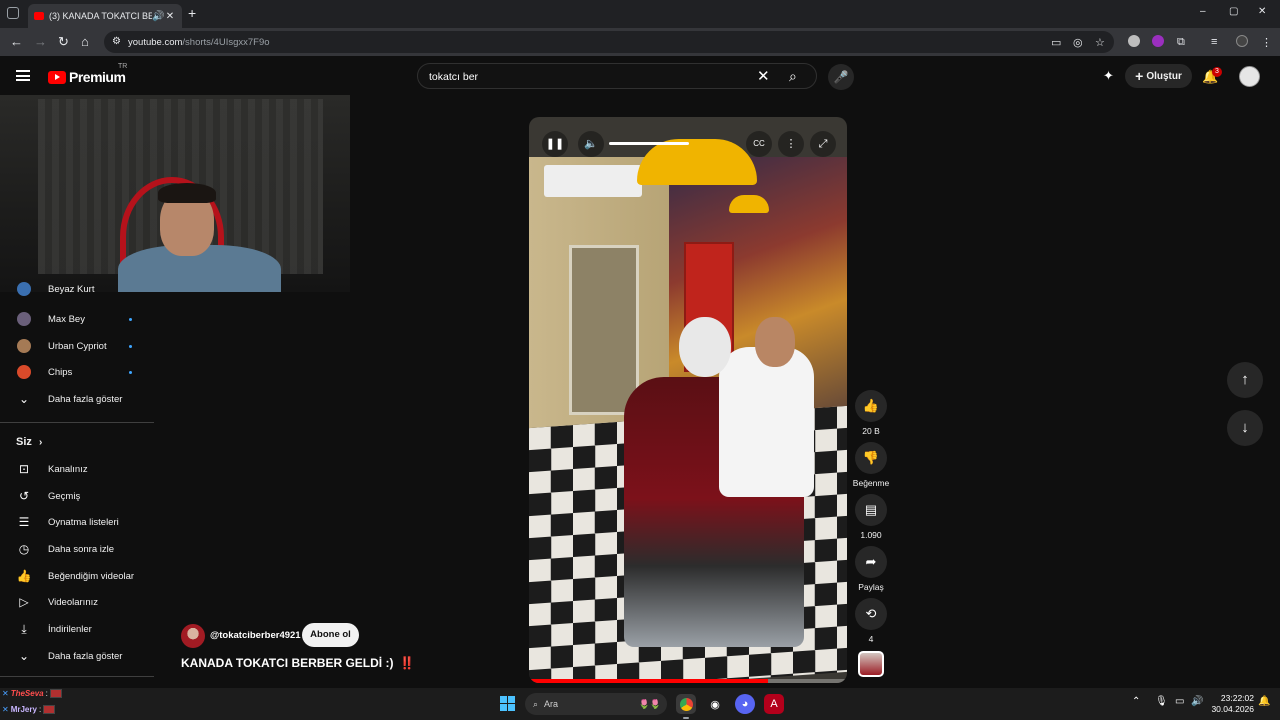 The width and height of the screenshot is (1280, 720). What do you see at coordinates (823, 144) in the screenshot?
I see `fullscreen-icon: ⤢` at bounding box center [823, 144].